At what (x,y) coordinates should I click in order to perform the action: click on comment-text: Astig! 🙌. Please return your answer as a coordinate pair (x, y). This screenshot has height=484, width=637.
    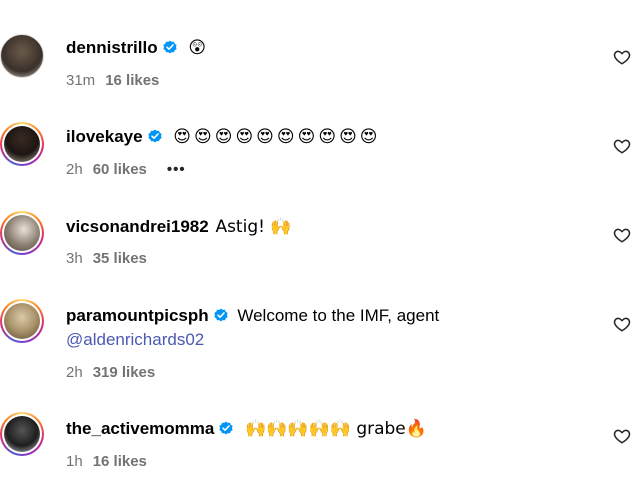
    Looking at the image, I should click on (253, 227).